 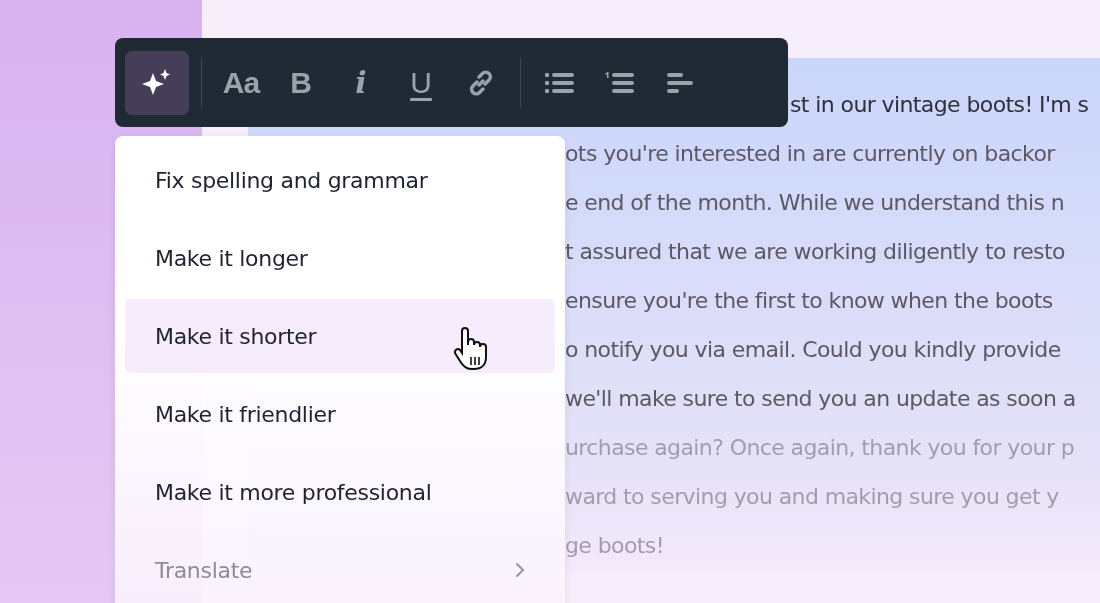 I want to click on align-left-icon, so click(x=680, y=82).